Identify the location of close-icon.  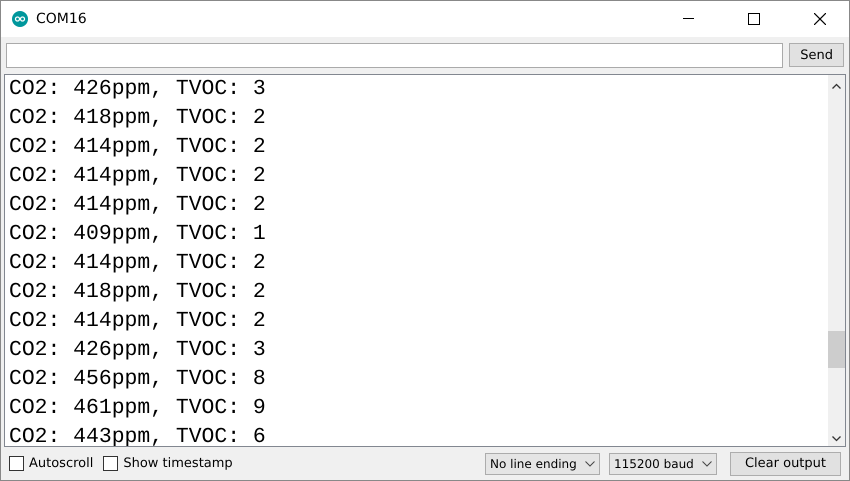
(820, 19).